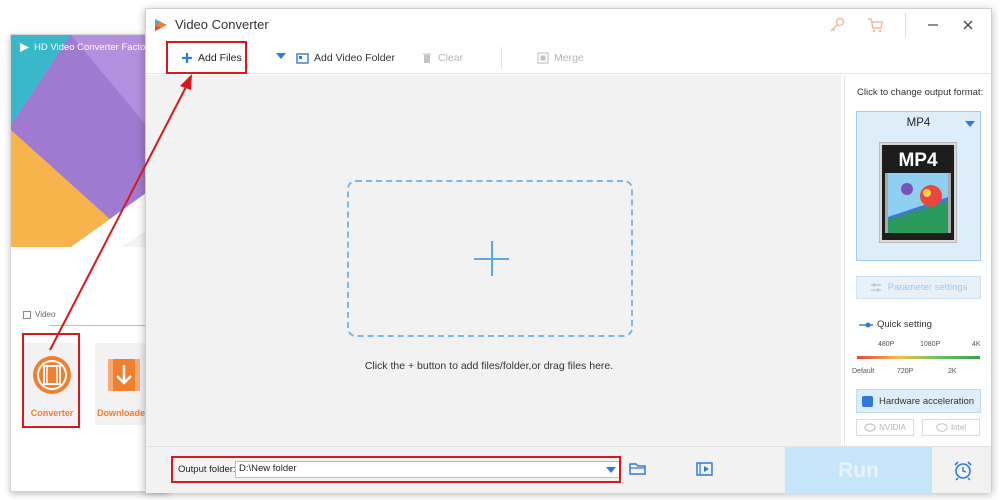  Describe the element at coordinates (958, 427) in the screenshot. I see `intel-label: Intel` at that location.